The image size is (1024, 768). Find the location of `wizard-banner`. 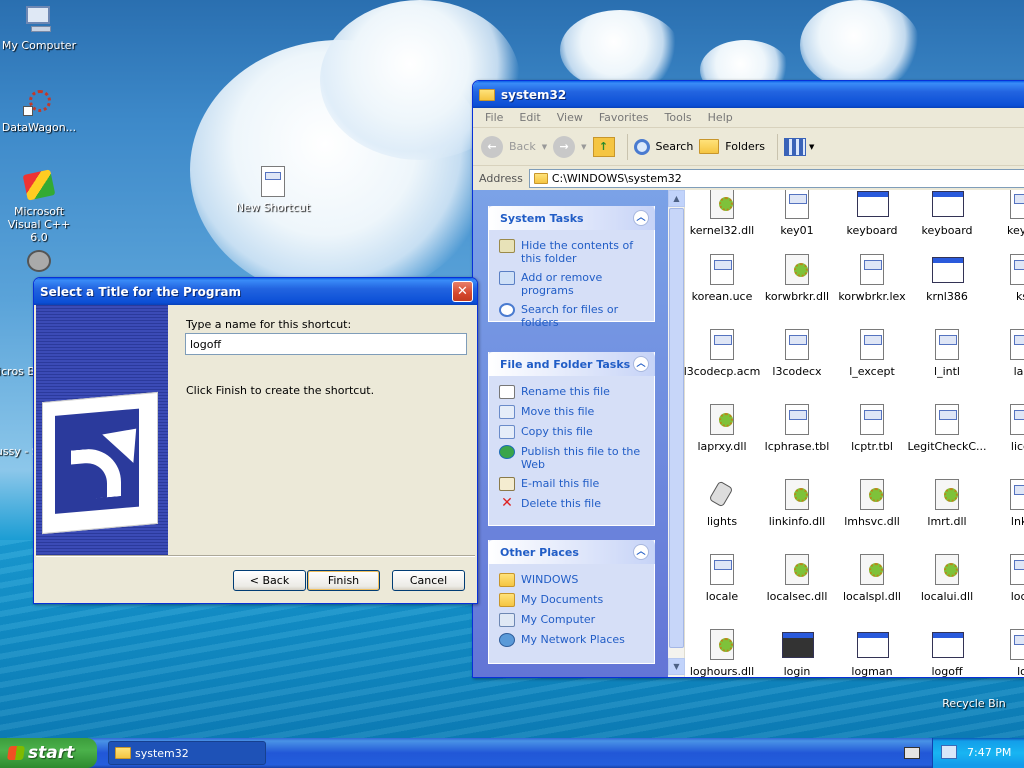

wizard-banner is located at coordinates (102, 430).